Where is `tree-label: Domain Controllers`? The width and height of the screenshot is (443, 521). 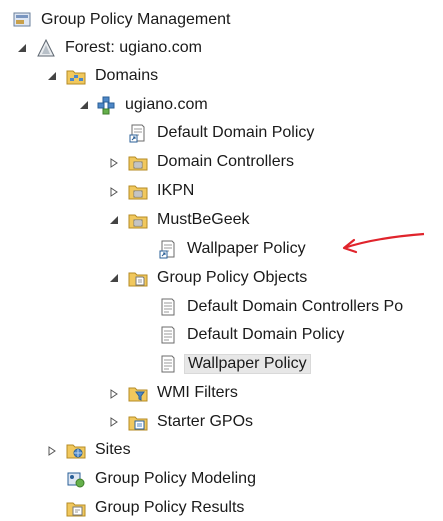
tree-label: Domain Controllers is located at coordinates (225, 161).